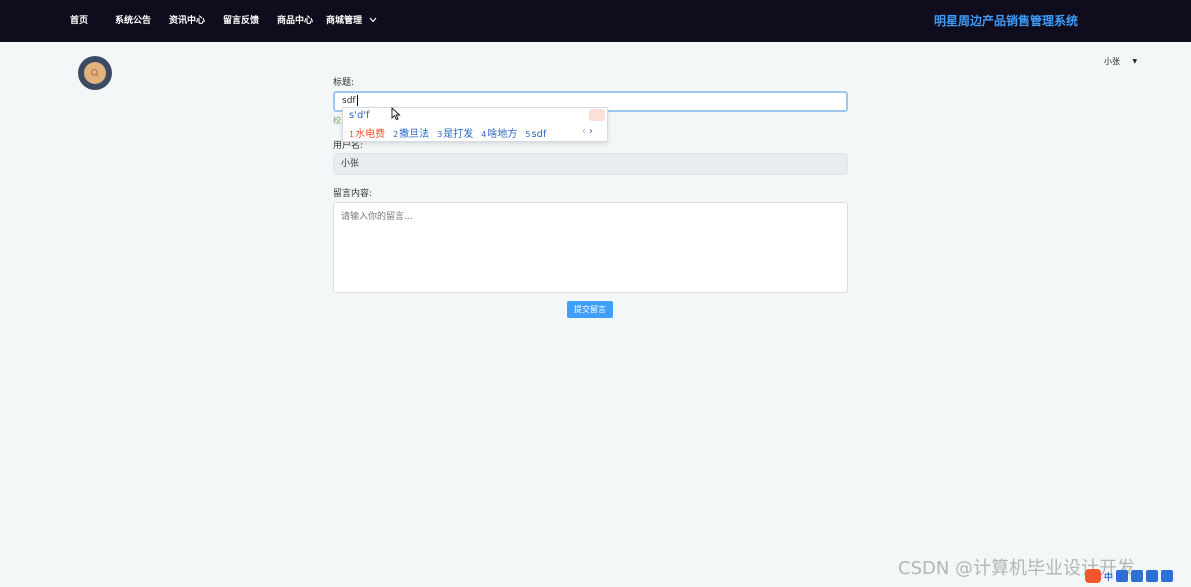 The image size is (1191, 587). I want to click on nav-product-center: 商品中心, so click(295, 19).